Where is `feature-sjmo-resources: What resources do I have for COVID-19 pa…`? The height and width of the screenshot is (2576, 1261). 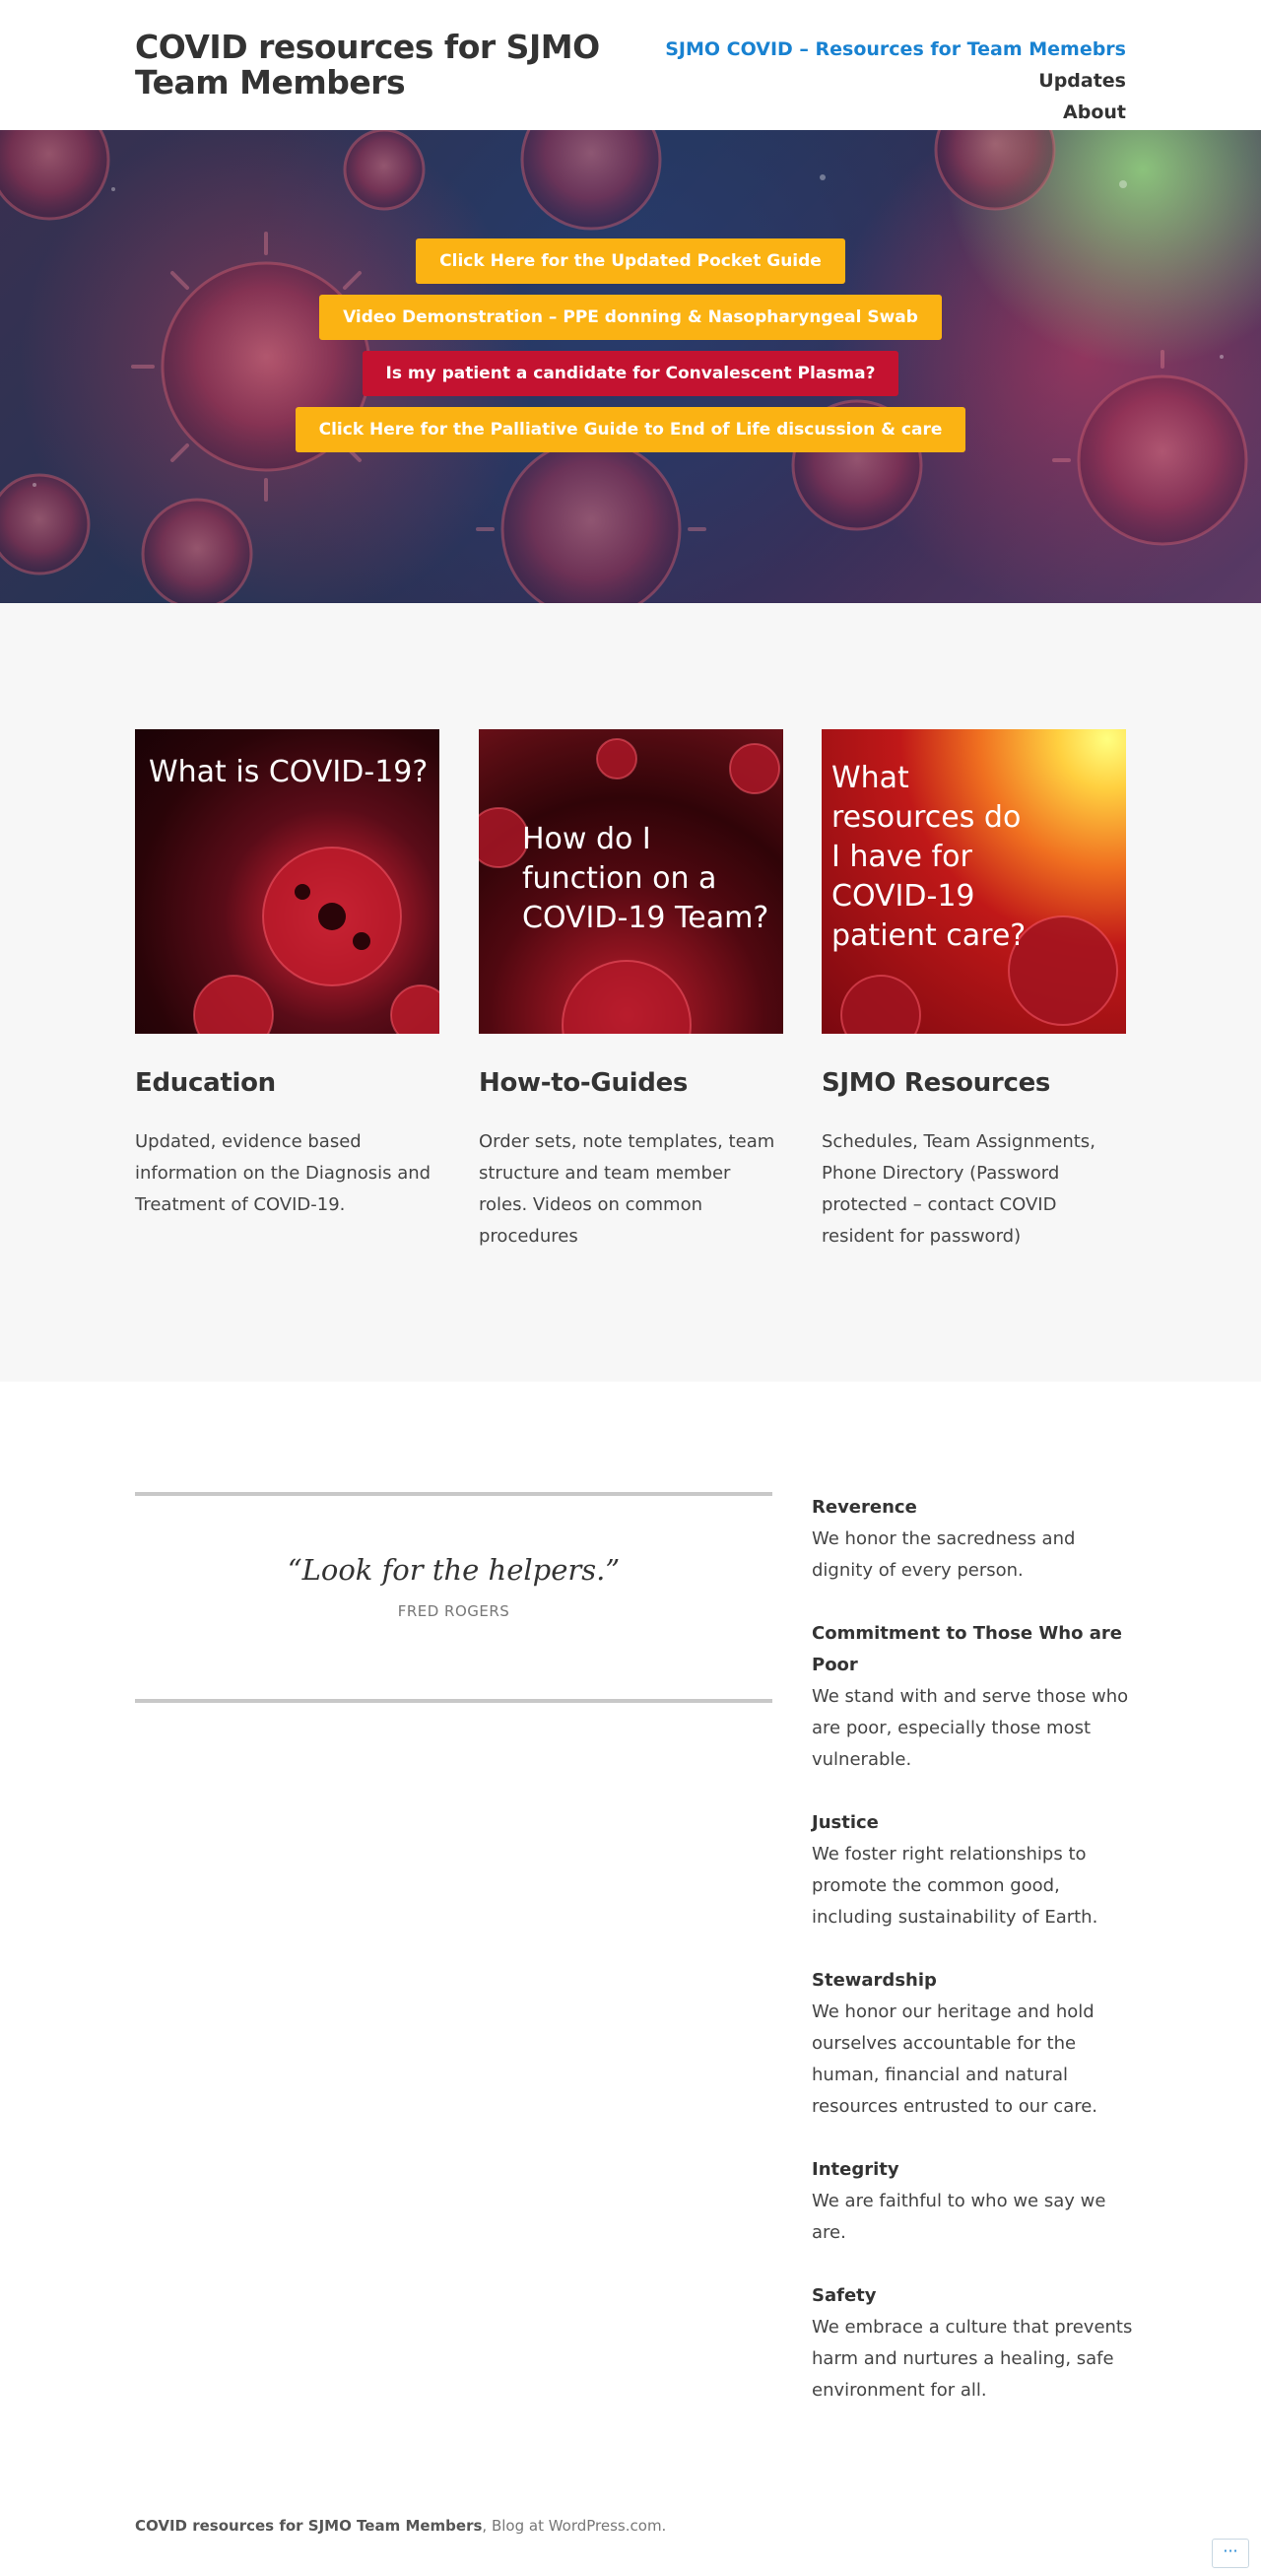 feature-sjmo-resources: What resources do I have for COVID-19 pa… is located at coordinates (974, 991).